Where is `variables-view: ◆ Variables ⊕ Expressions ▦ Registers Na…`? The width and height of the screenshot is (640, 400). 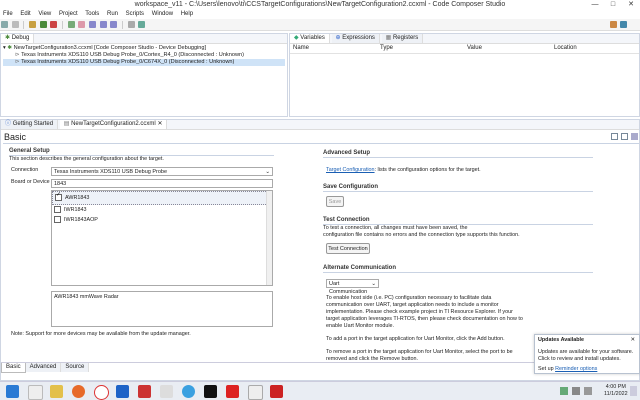
variables-view: ◆ Variables ⊕ Expressions ▦ Registers Na… is located at coordinates (464, 75).